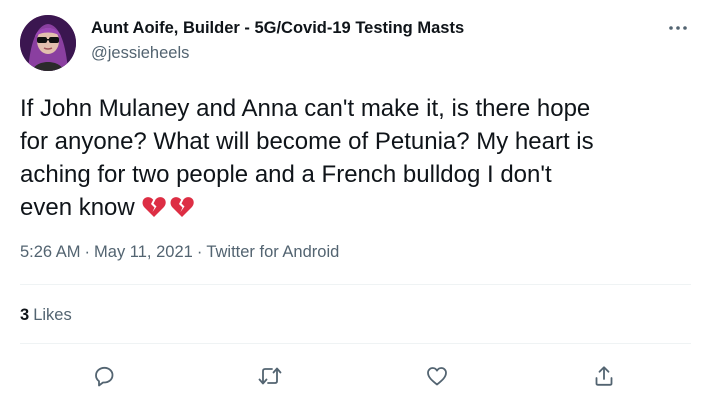 The image size is (711, 400). I want to click on tweet-time: 5:26 AM, so click(50, 252).